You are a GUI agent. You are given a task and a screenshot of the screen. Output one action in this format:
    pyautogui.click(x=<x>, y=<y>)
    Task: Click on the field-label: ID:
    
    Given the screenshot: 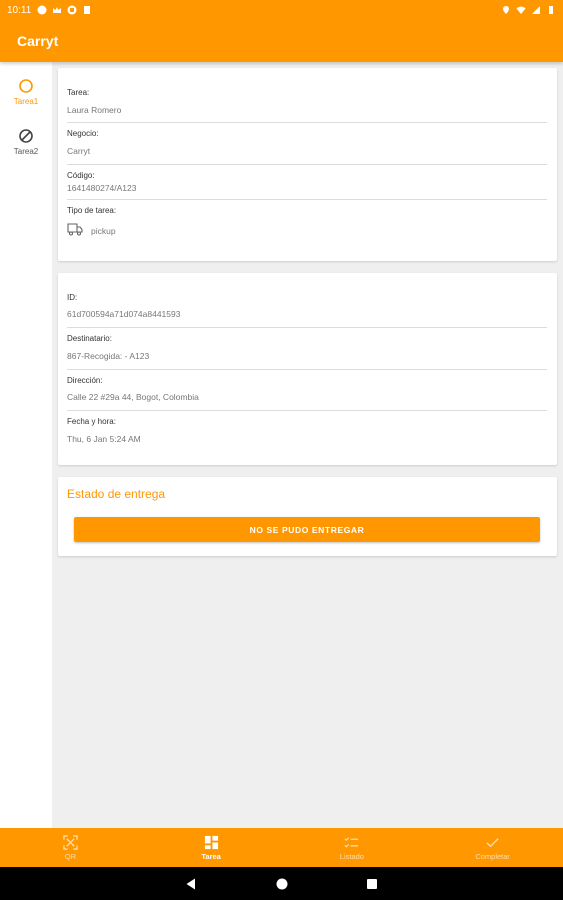 What is the action you would take?
    pyautogui.click(x=72, y=297)
    